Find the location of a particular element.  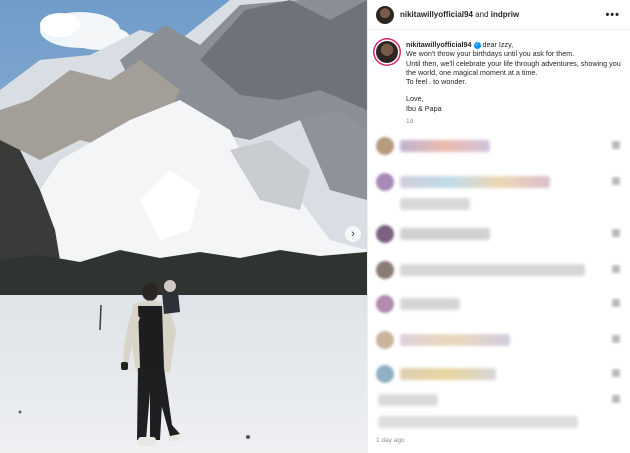

ellipsis-icon: ••• is located at coordinates (612, 15).